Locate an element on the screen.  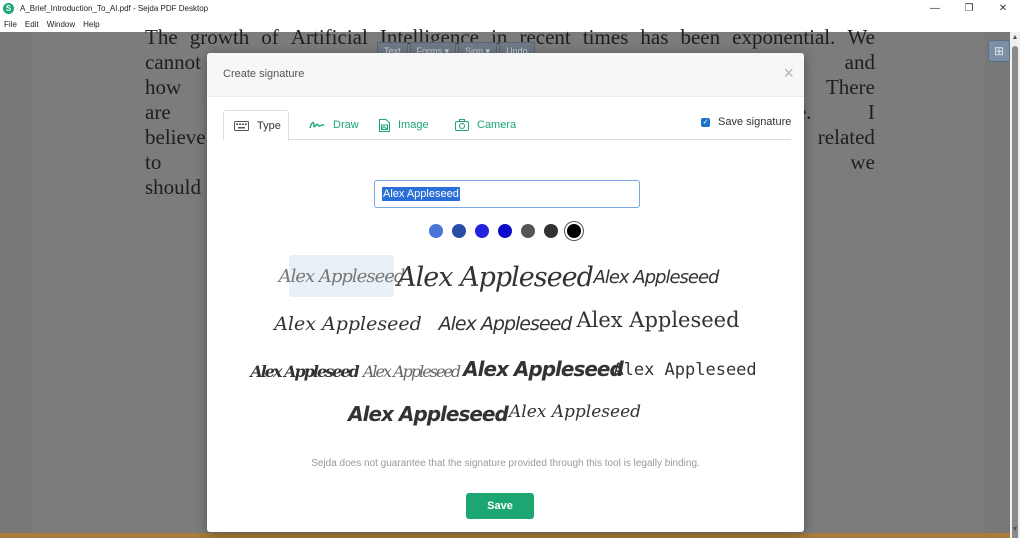
save-signature-option: ✓ Save signature is located at coordinates (746, 122).